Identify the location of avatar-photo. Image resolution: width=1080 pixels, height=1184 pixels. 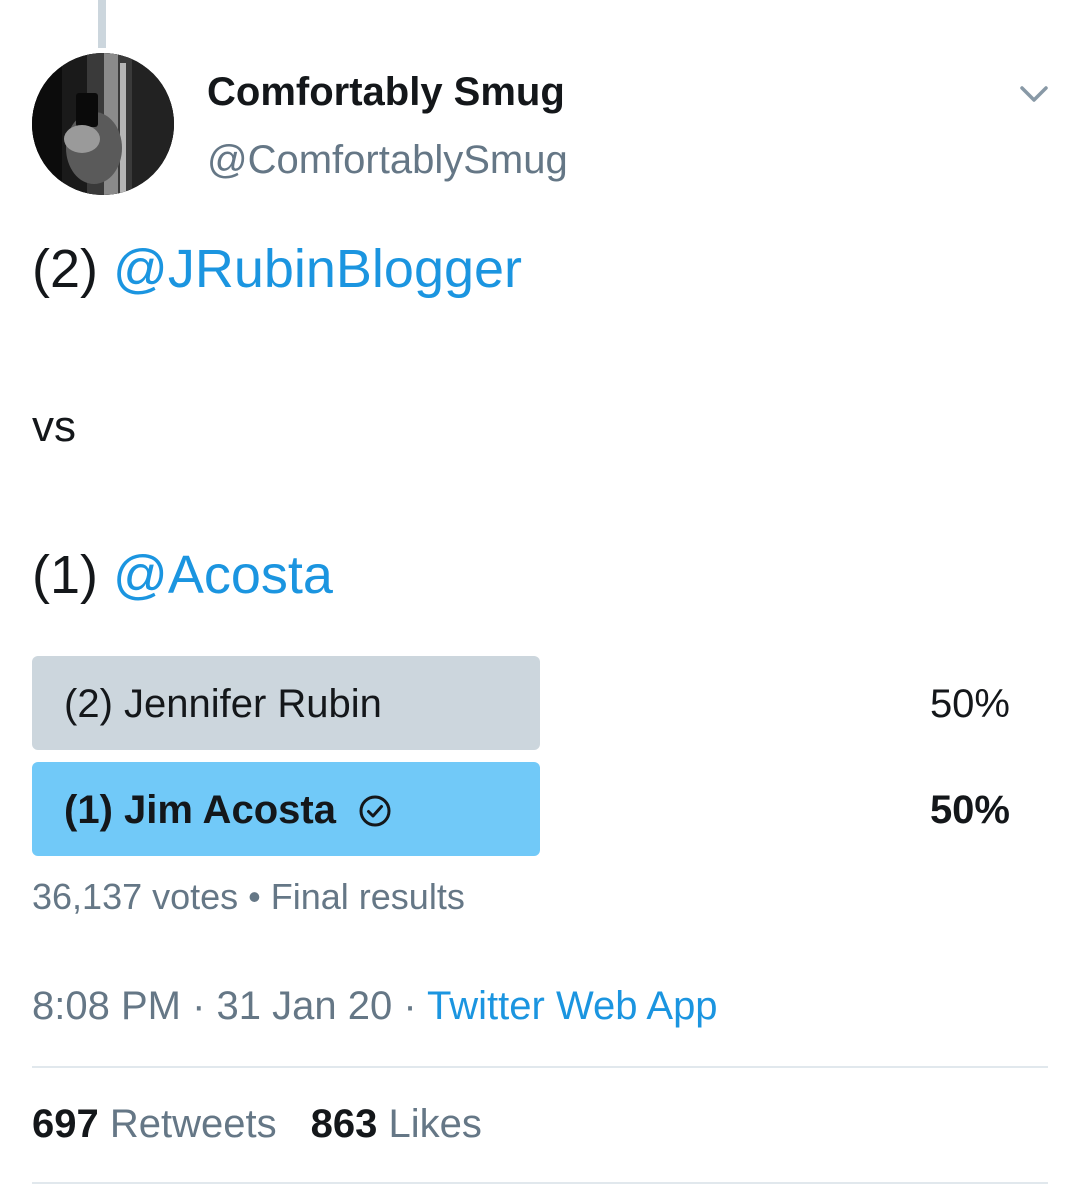
(103, 124).